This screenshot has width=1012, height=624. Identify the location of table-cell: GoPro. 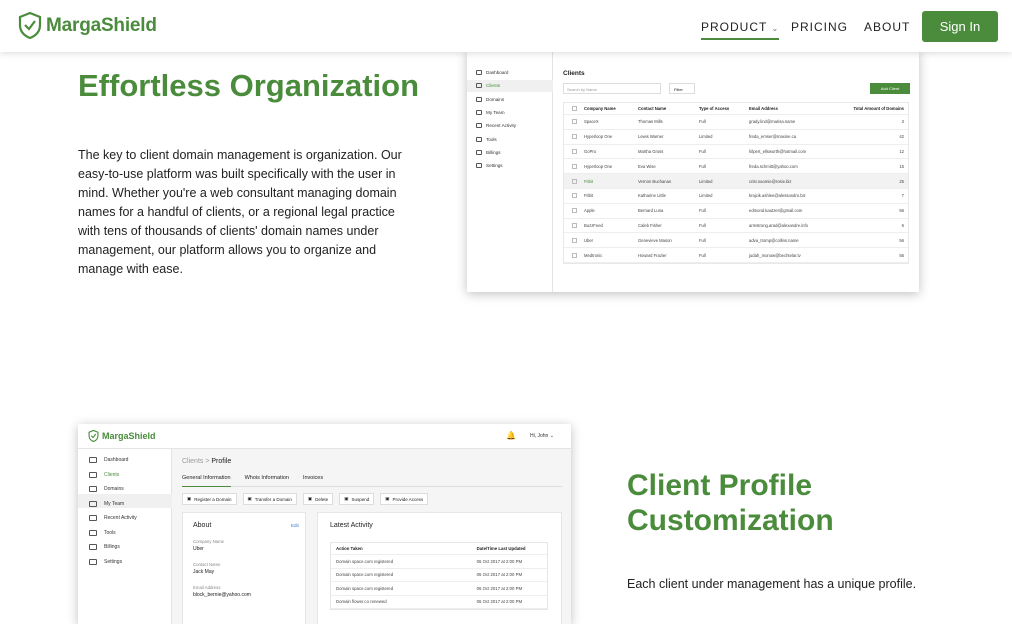
(590, 151).